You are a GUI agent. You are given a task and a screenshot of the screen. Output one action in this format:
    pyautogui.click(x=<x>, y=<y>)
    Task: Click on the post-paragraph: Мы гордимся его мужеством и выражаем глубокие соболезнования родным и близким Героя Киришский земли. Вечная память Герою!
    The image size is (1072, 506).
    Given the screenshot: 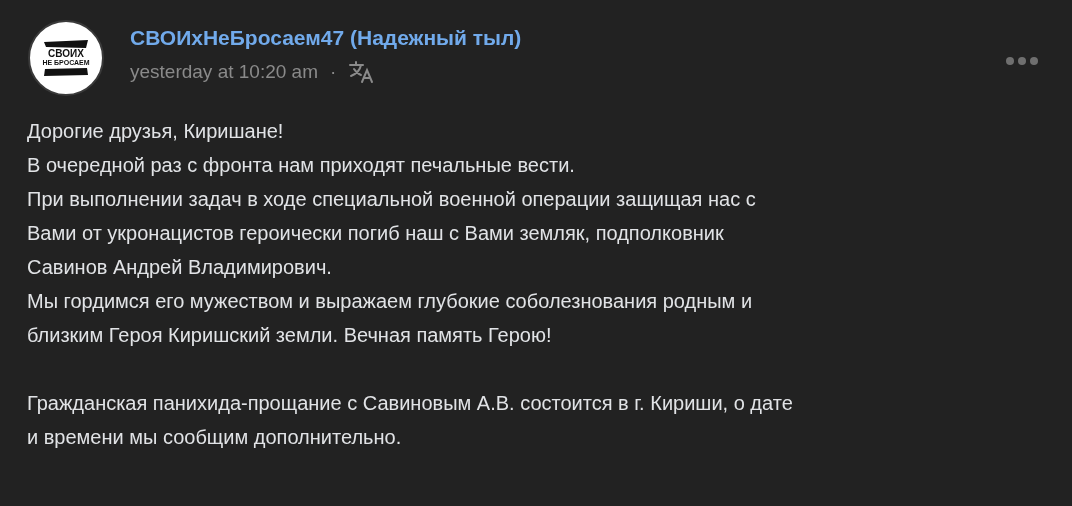 What is the action you would take?
    pyautogui.click(x=390, y=318)
    